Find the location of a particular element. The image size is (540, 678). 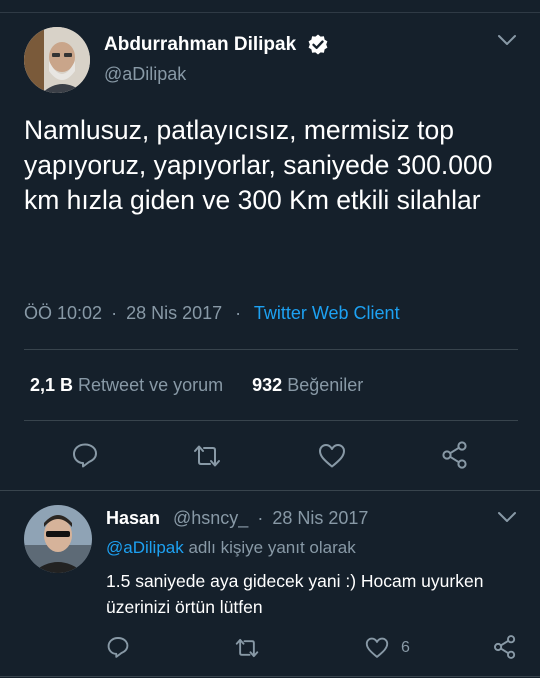

bottom-divider is located at coordinates (270, 676).